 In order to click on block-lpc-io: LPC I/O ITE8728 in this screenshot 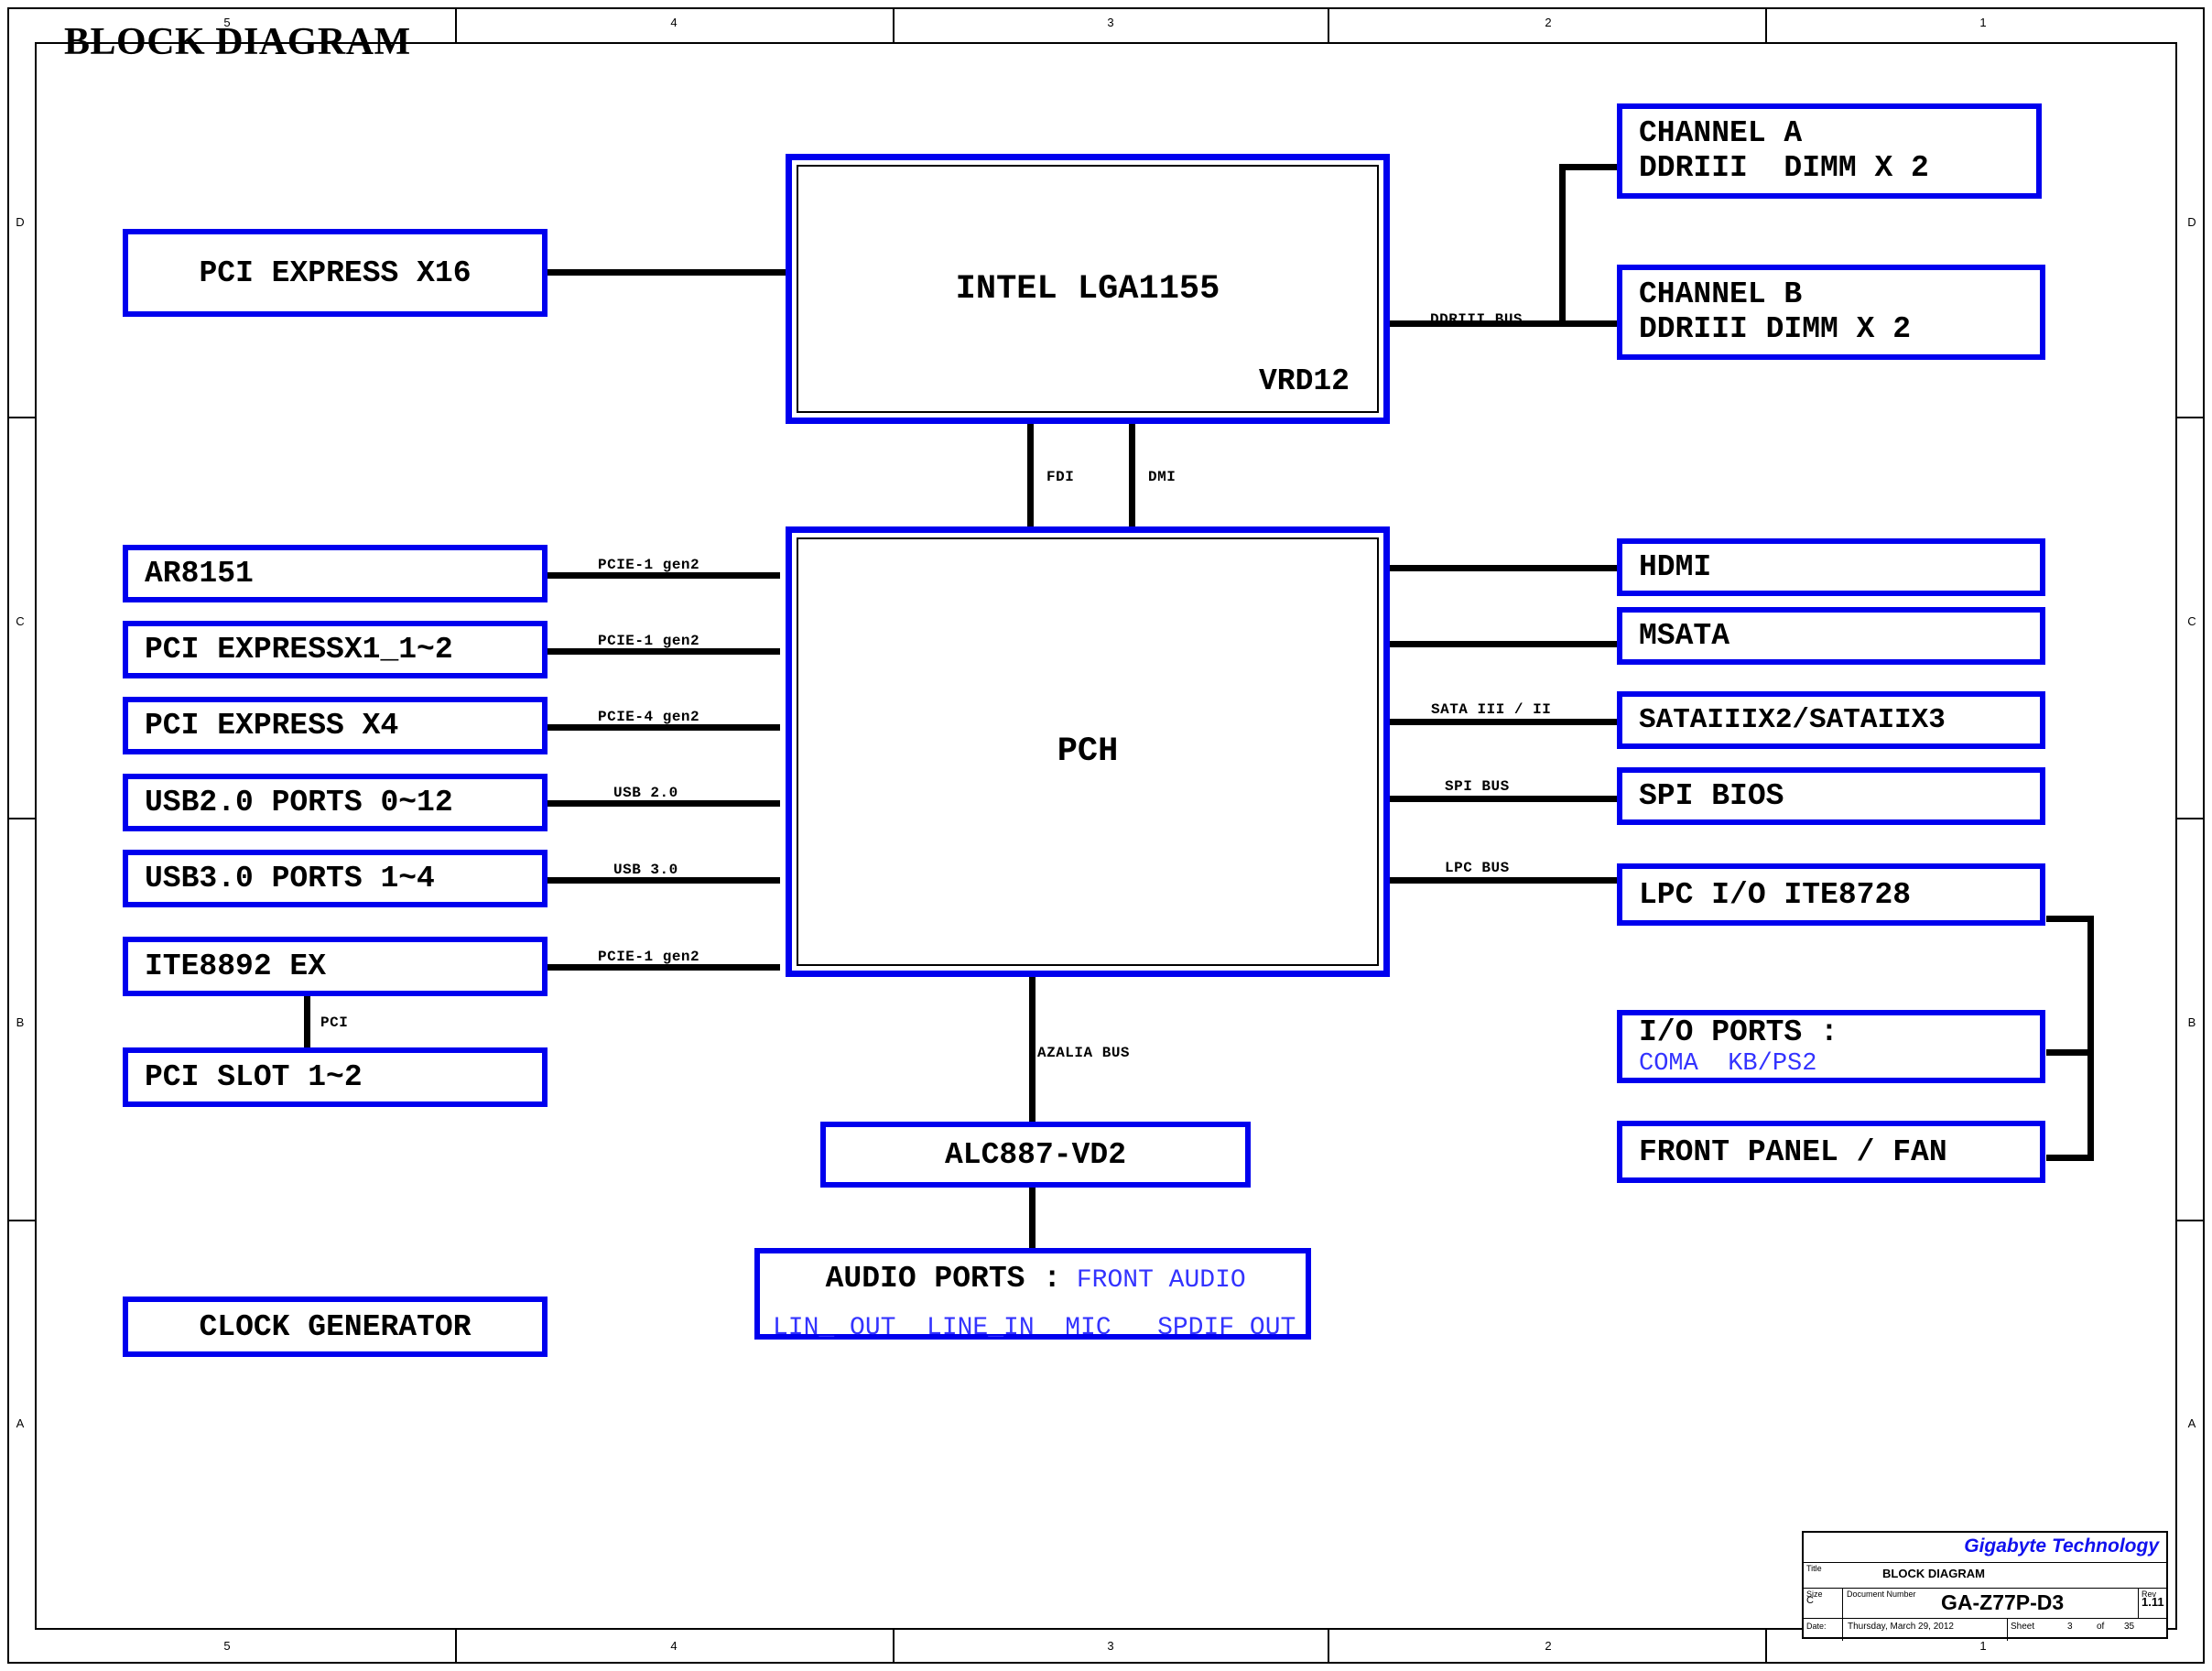, I will do `click(1831, 894)`.